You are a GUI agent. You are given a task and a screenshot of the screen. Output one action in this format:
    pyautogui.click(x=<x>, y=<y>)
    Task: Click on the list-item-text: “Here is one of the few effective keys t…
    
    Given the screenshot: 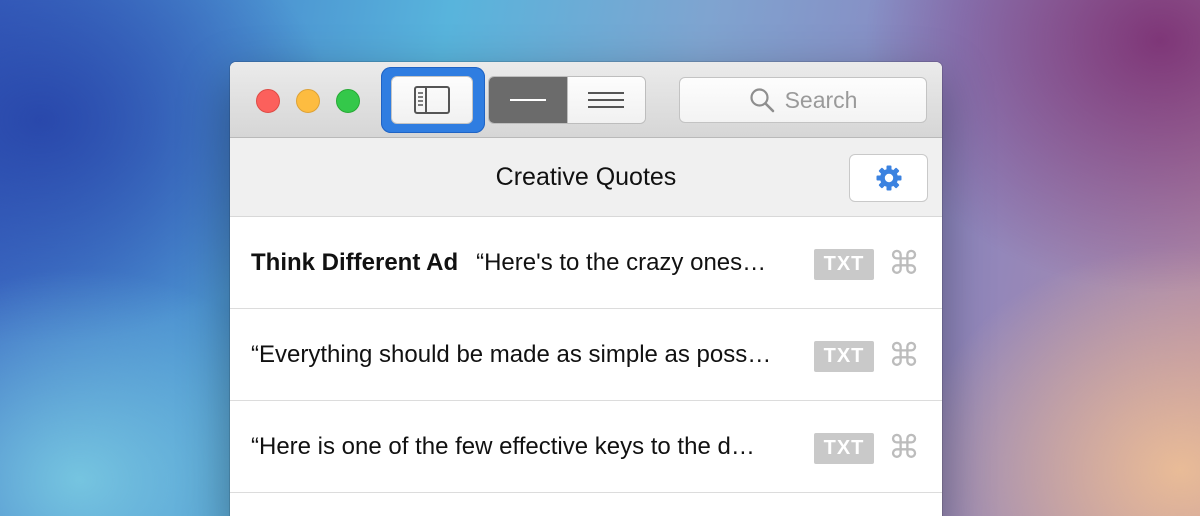 What is the action you would take?
    pyautogui.click(x=525, y=447)
    